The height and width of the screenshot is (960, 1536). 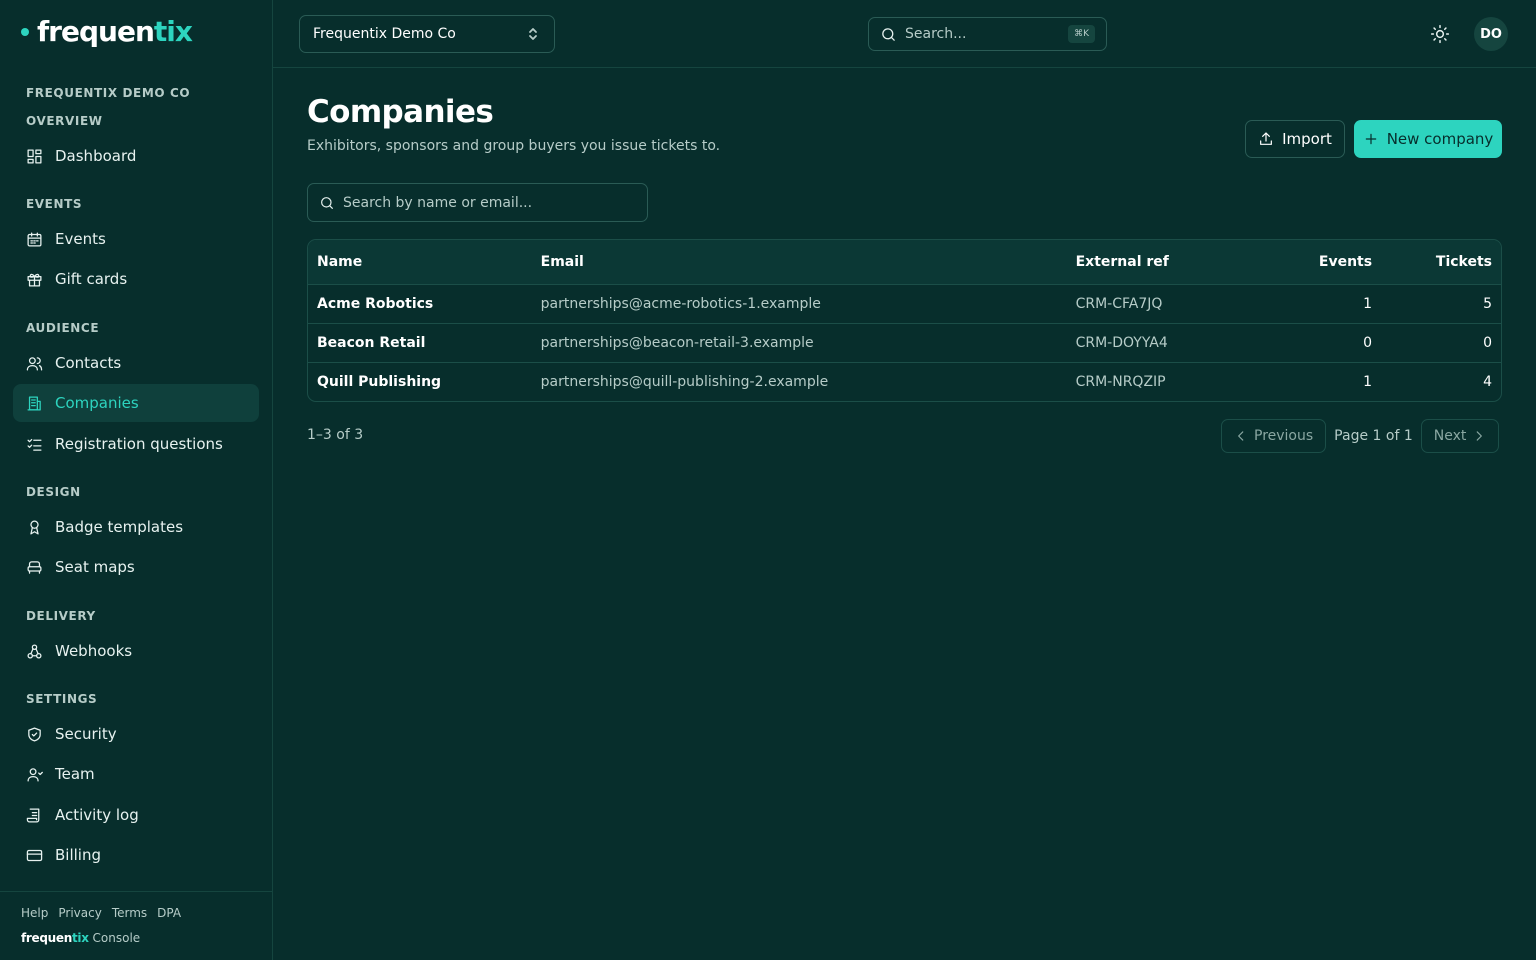 What do you see at coordinates (62, 699) in the screenshot?
I see `section-label-settings: SETTINGS` at bounding box center [62, 699].